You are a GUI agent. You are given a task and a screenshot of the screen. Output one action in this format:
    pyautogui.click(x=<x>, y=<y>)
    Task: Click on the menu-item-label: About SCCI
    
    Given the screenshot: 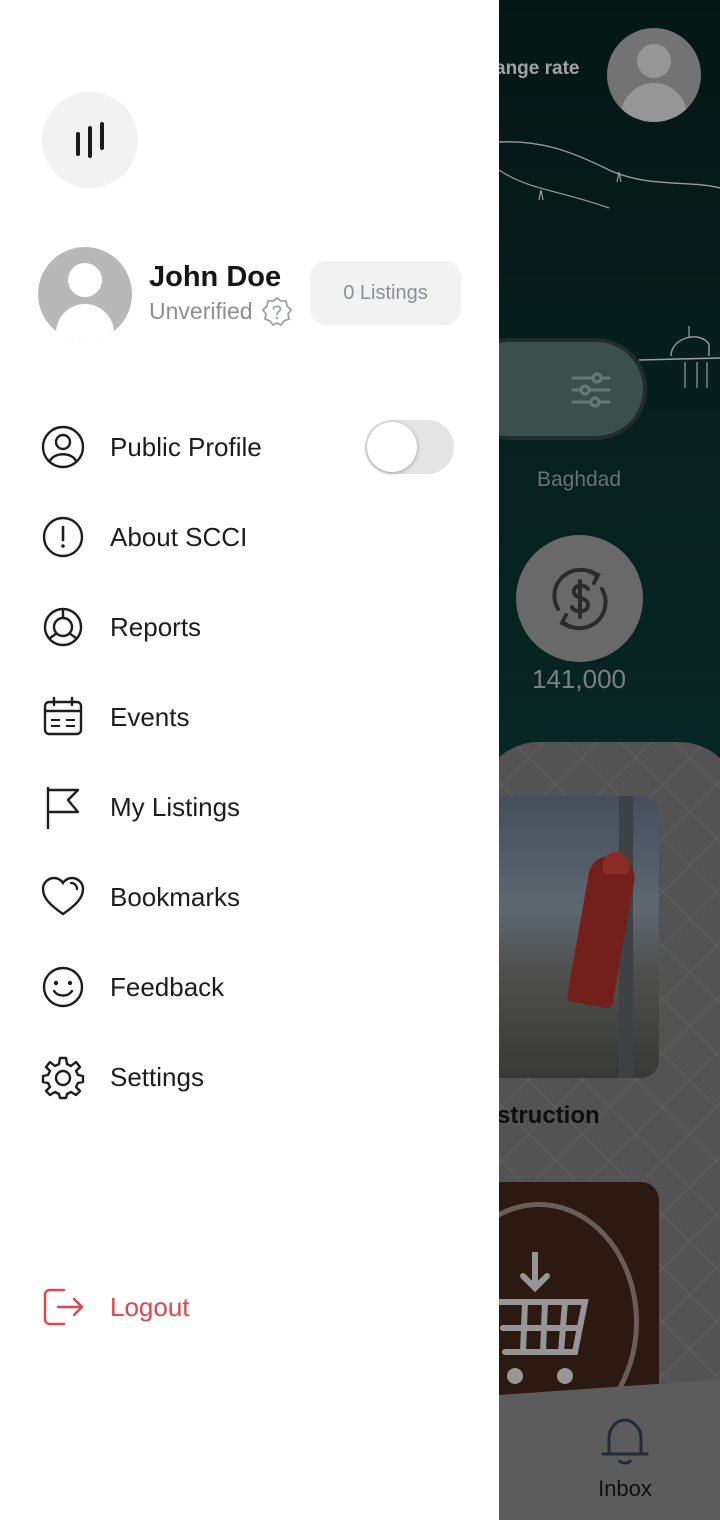 What is the action you would take?
    pyautogui.click(x=179, y=537)
    